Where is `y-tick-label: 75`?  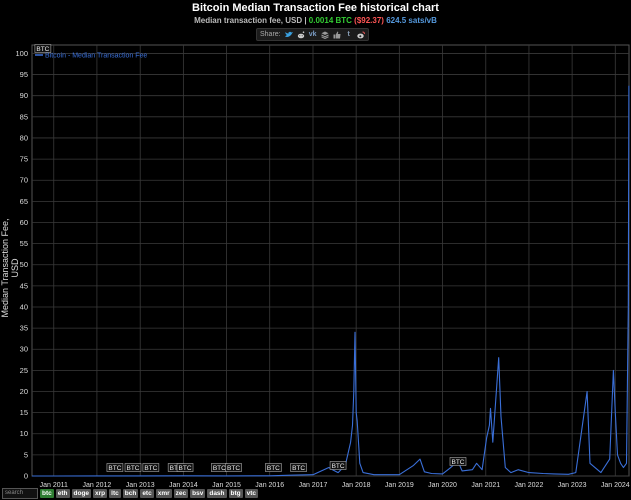 y-tick-label: 75 is located at coordinates (24, 159).